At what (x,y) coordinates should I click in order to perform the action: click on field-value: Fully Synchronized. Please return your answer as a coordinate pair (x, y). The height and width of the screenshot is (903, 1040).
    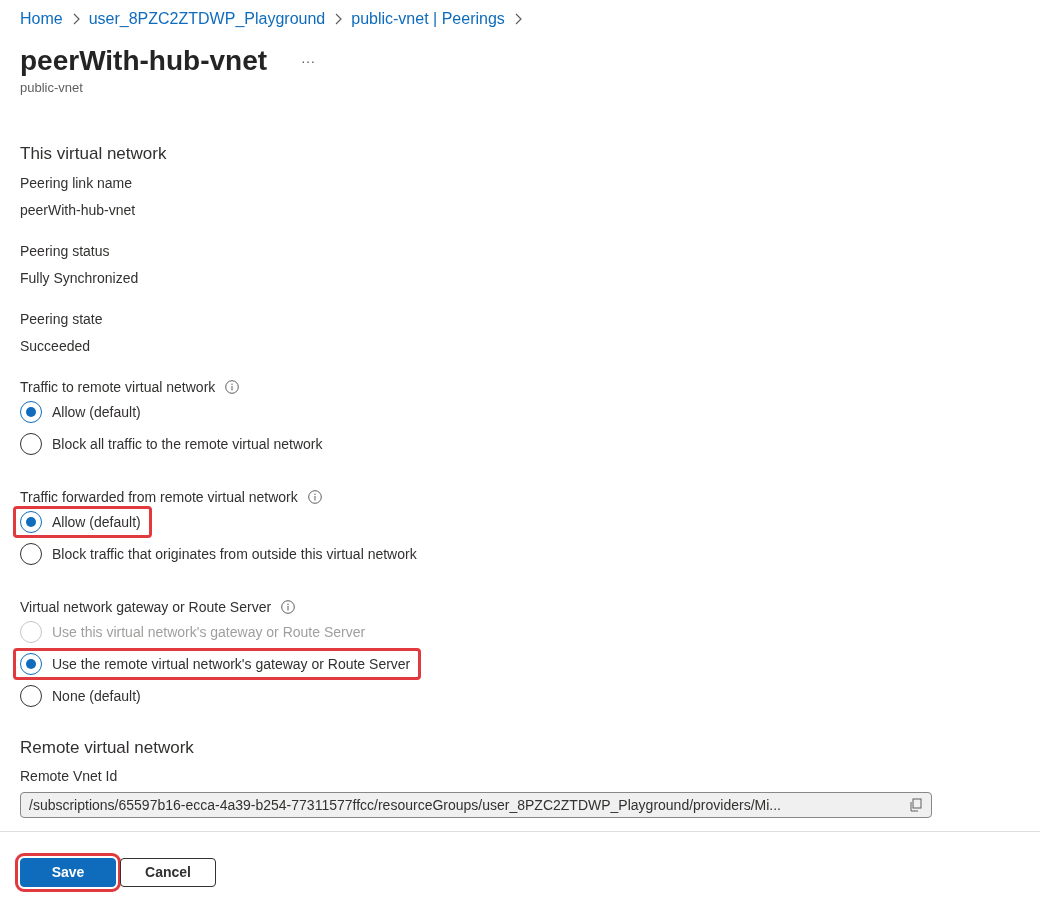
    Looking at the image, I should click on (80, 278).